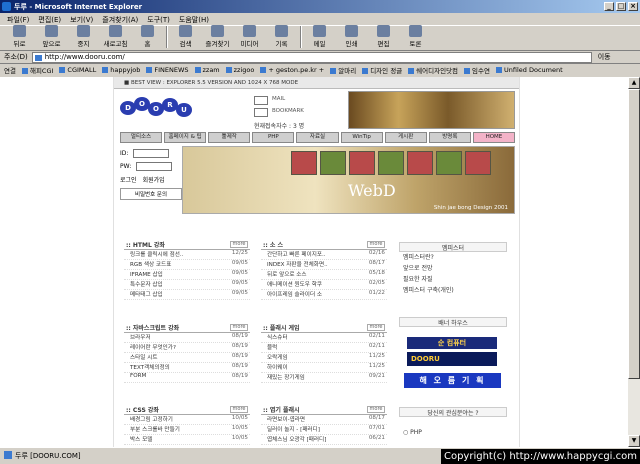 The width and height of the screenshot is (640, 464). What do you see at coordinates (229, 137) in the screenshot?
I see `nav-item: 툴제작` at bounding box center [229, 137].